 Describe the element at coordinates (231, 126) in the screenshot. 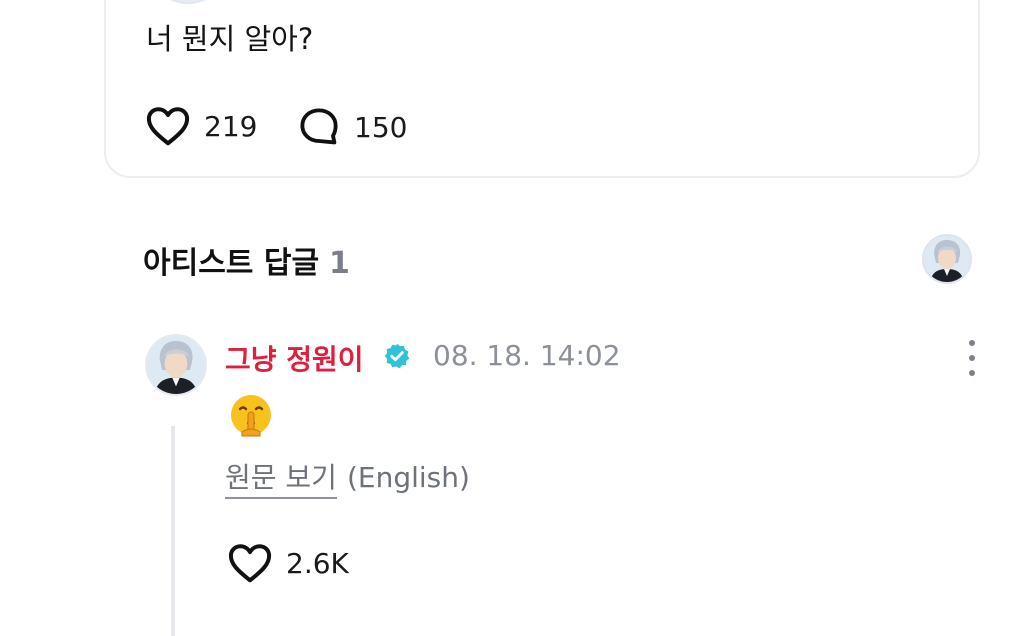

I see `post-like-count: 219` at that location.